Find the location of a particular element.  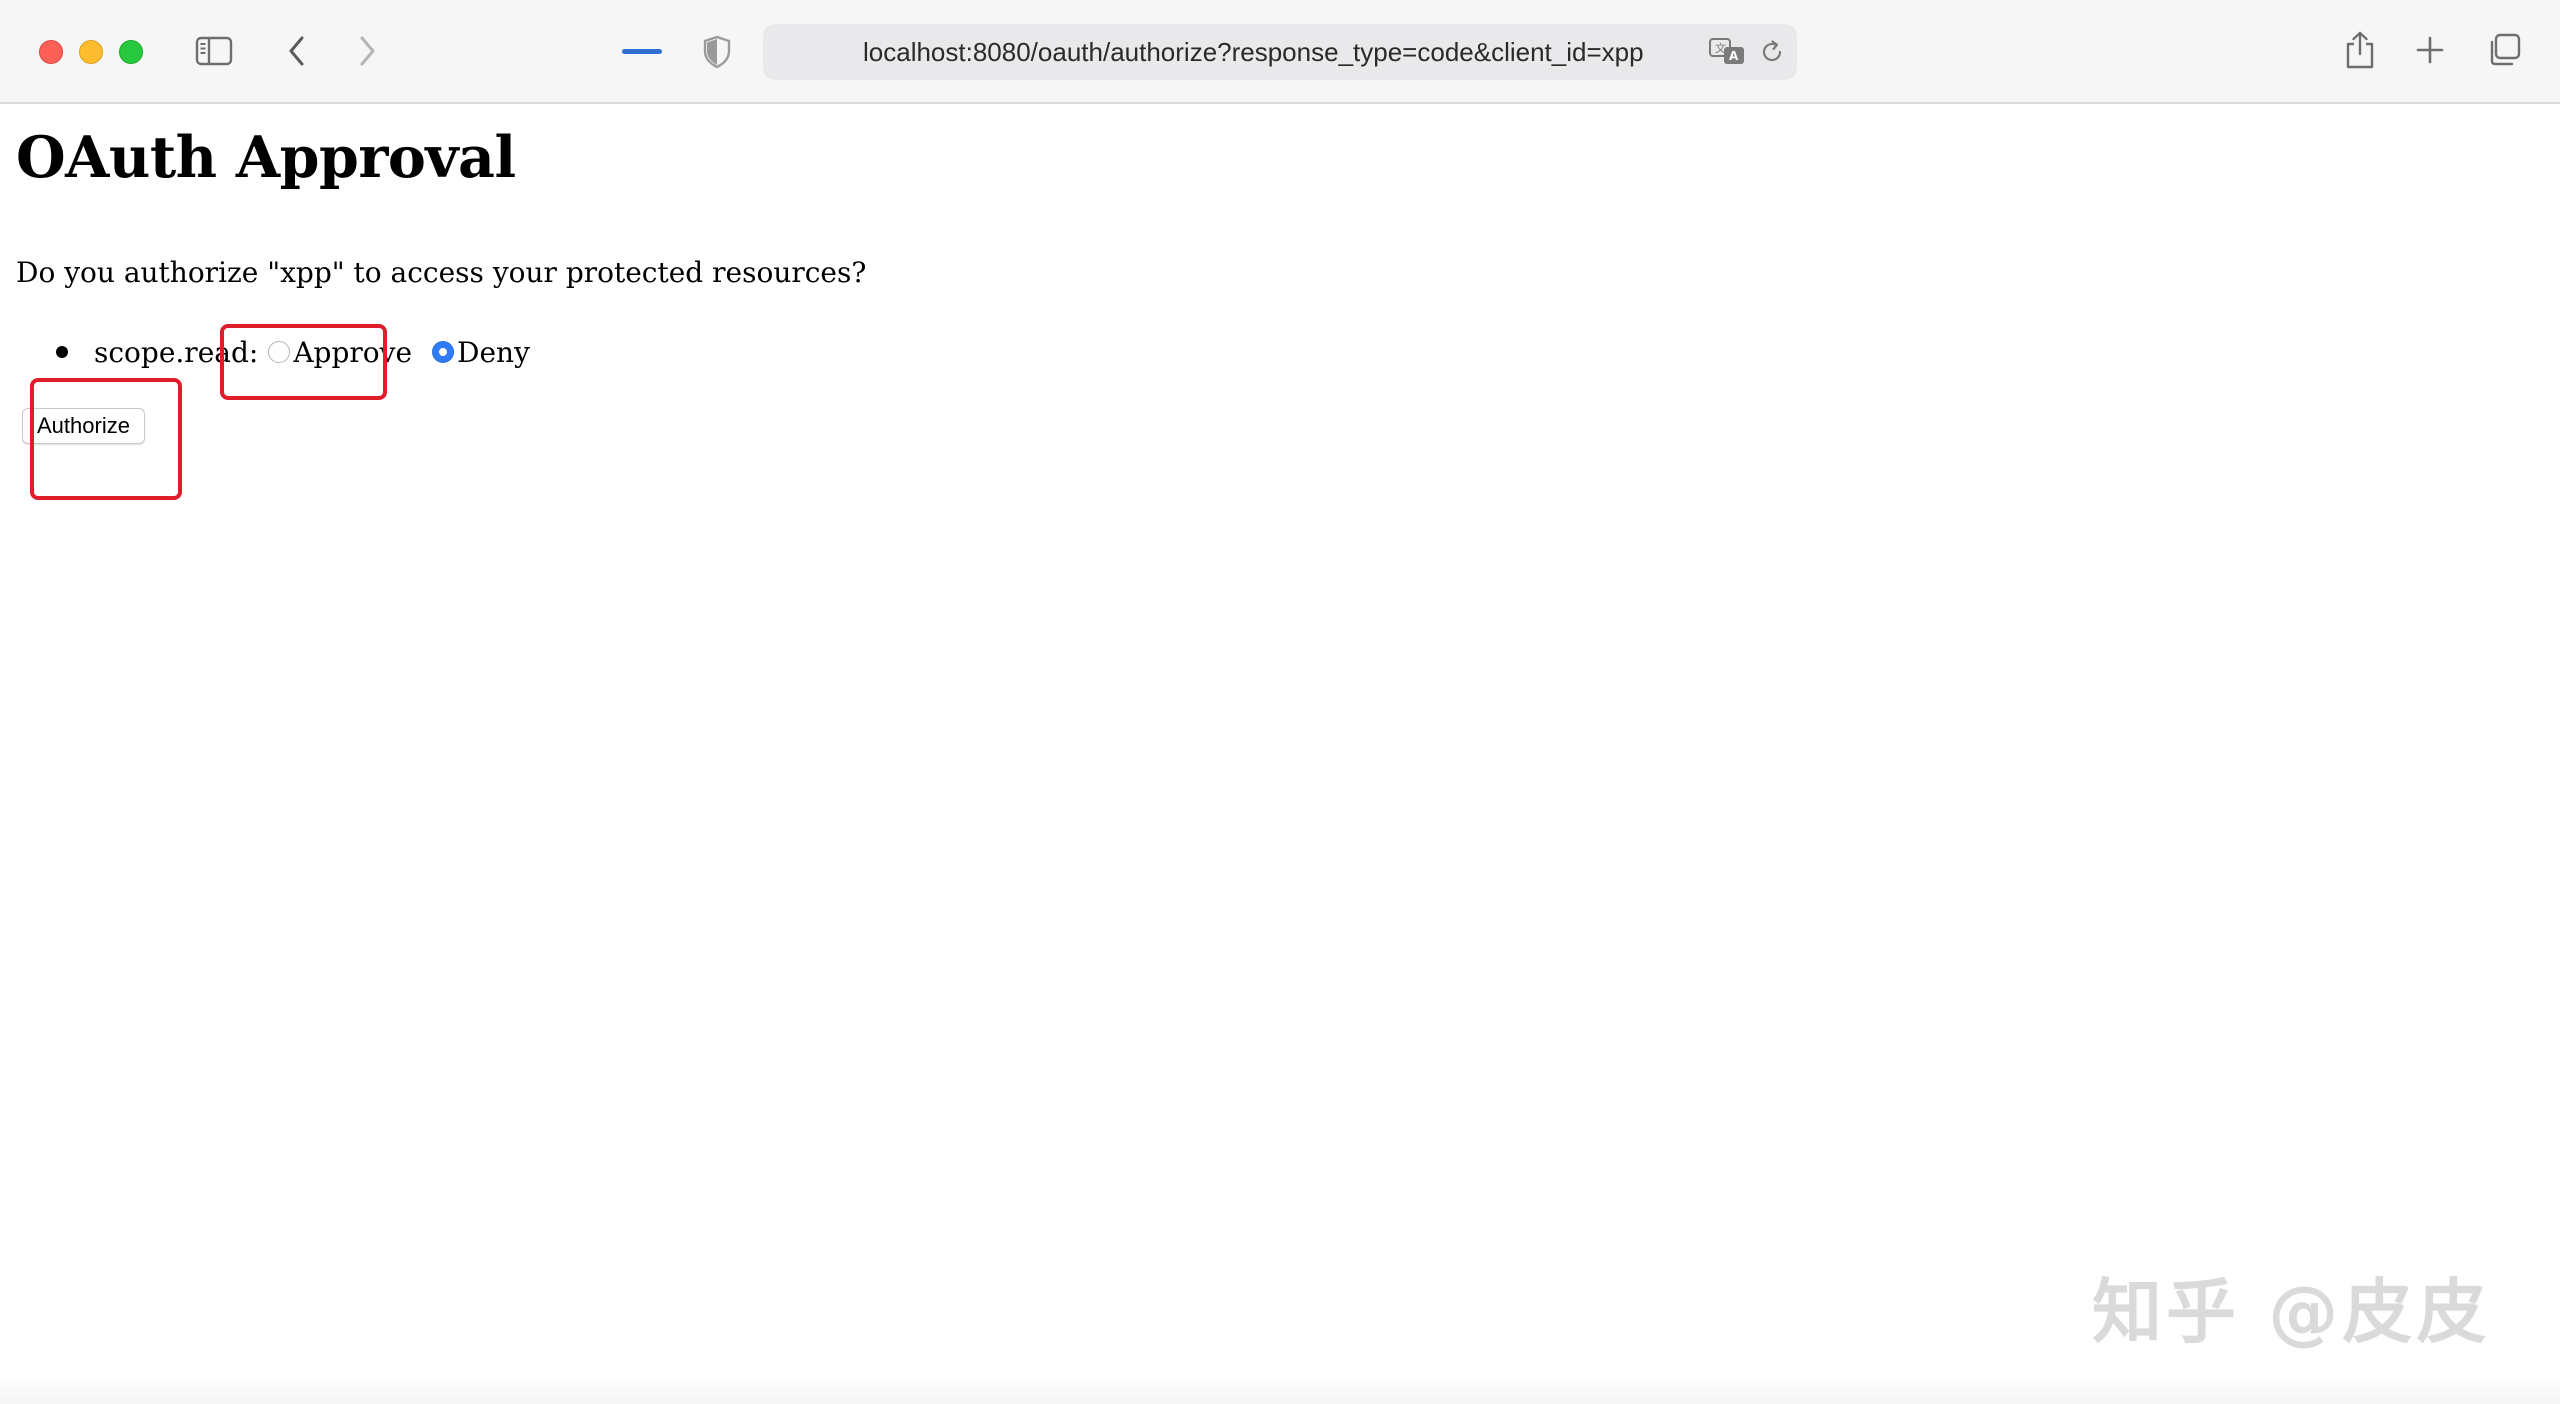

plus-icon is located at coordinates (2430, 50).